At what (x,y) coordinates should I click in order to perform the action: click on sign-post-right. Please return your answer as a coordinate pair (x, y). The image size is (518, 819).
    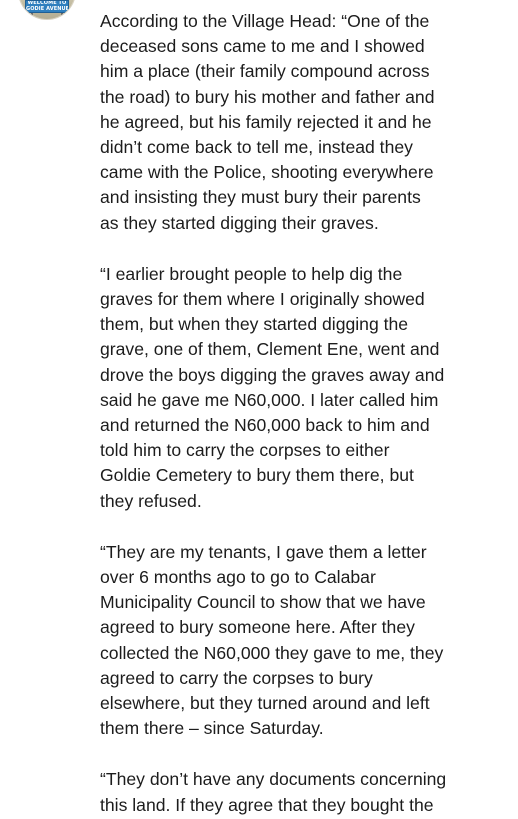
    Looking at the image, I should click on (62, 16).